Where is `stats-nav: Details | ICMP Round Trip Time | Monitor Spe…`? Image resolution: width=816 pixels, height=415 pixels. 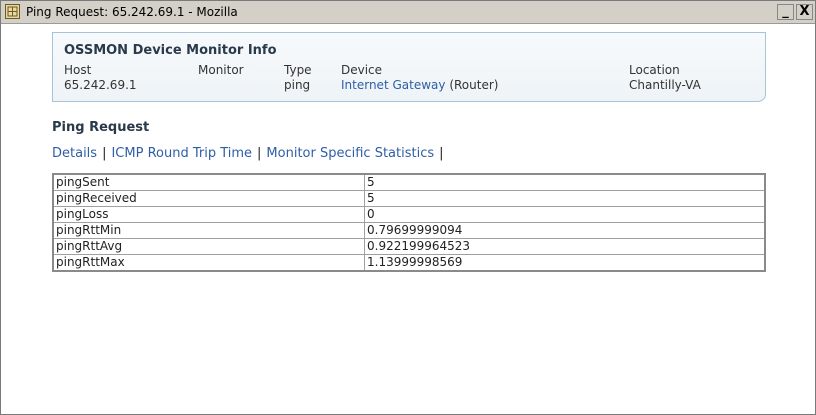 stats-nav: Details | ICMP Round Trip Time | Monitor Spe… is located at coordinates (250, 153).